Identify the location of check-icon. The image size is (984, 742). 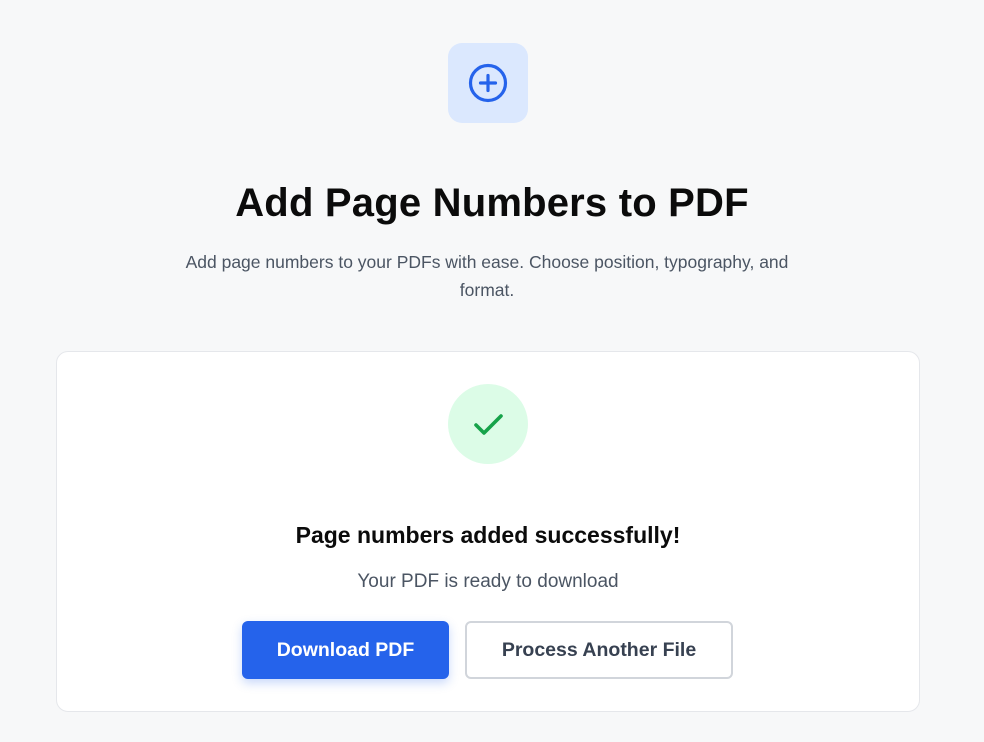
(488, 424).